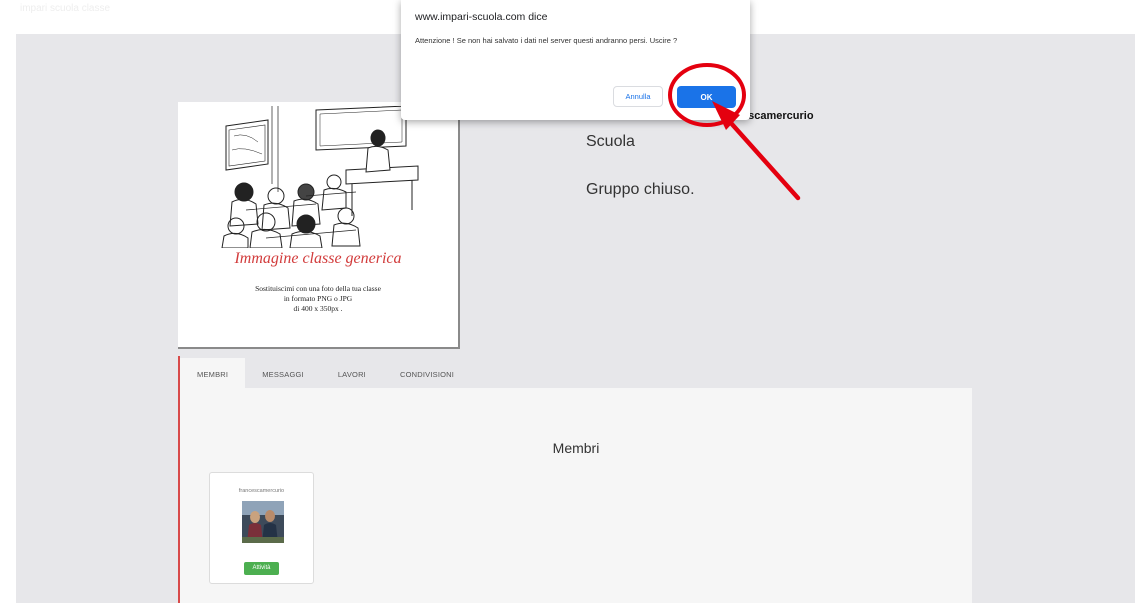  What do you see at coordinates (263, 522) in the screenshot?
I see `member-avatar` at bounding box center [263, 522].